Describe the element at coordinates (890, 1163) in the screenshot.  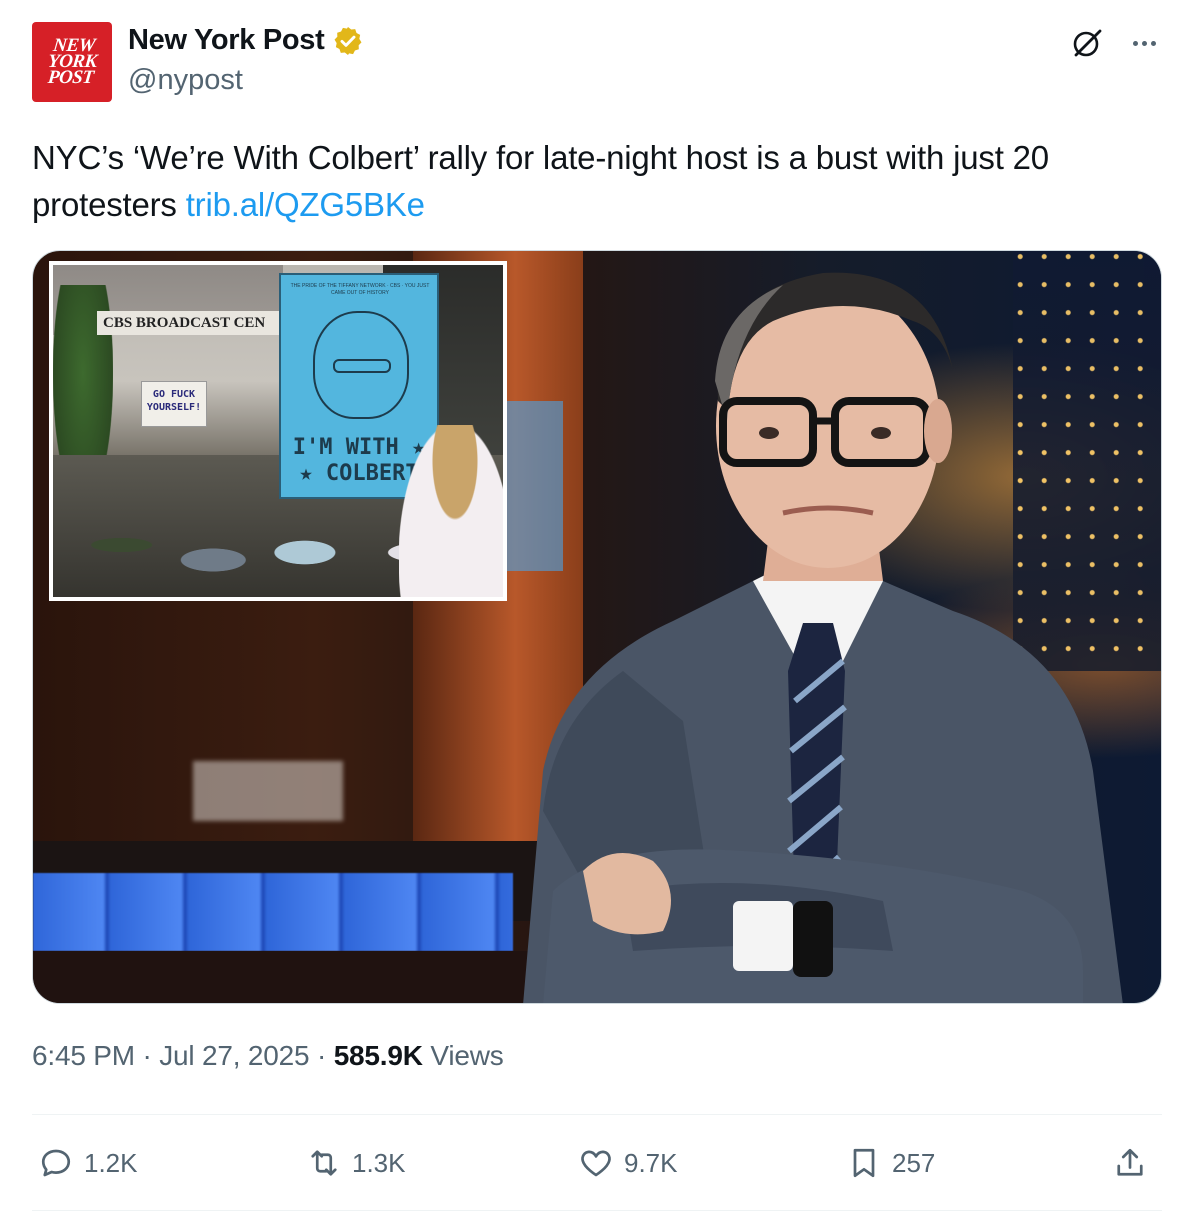
I see `bookmark-button: 257` at that location.